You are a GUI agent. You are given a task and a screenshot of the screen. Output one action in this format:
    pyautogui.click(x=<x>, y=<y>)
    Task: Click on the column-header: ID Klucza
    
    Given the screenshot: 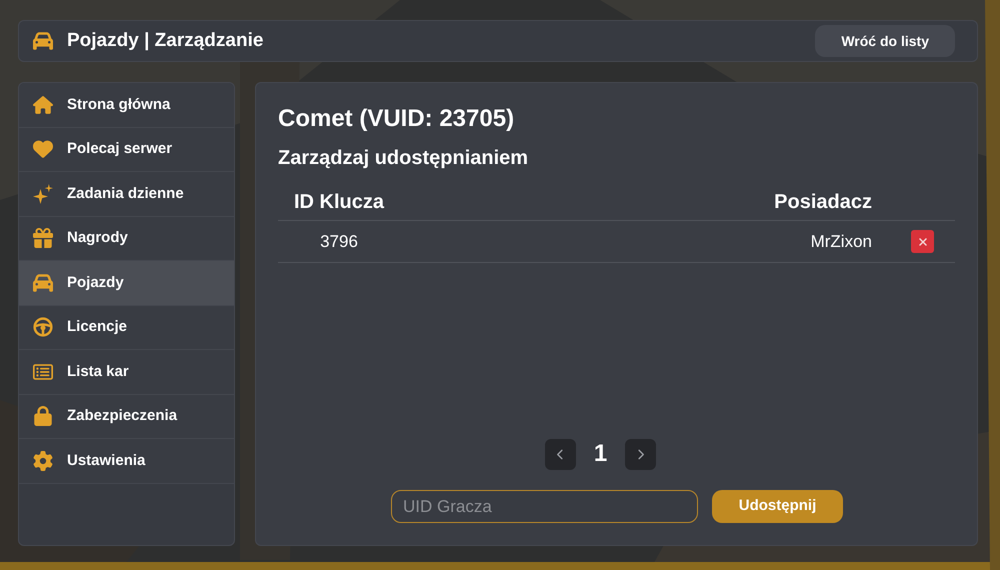 What is the action you would take?
    pyautogui.click(x=339, y=202)
    